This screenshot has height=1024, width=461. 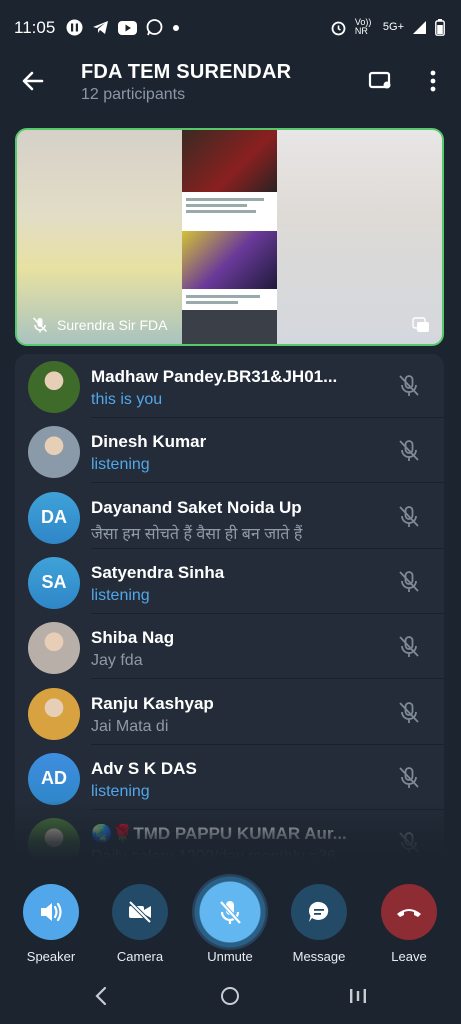 I want to click on signal-icon, so click(x=419, y=27).